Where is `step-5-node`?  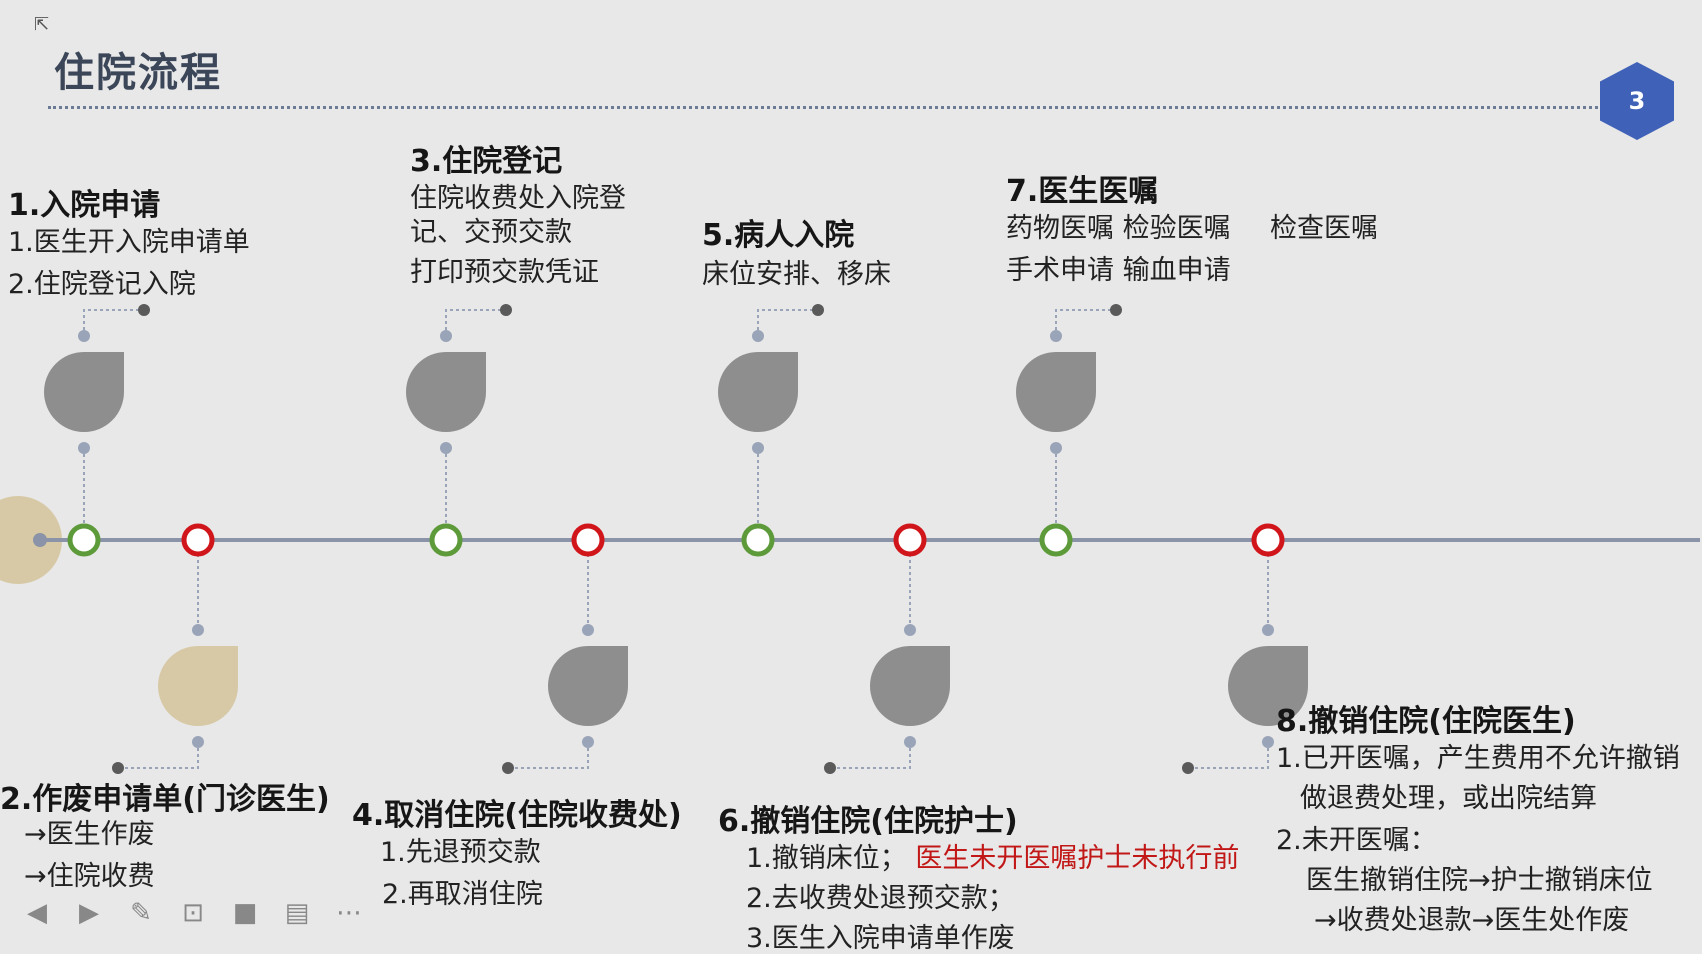 step-5-node is located at coordinates (758, 540).